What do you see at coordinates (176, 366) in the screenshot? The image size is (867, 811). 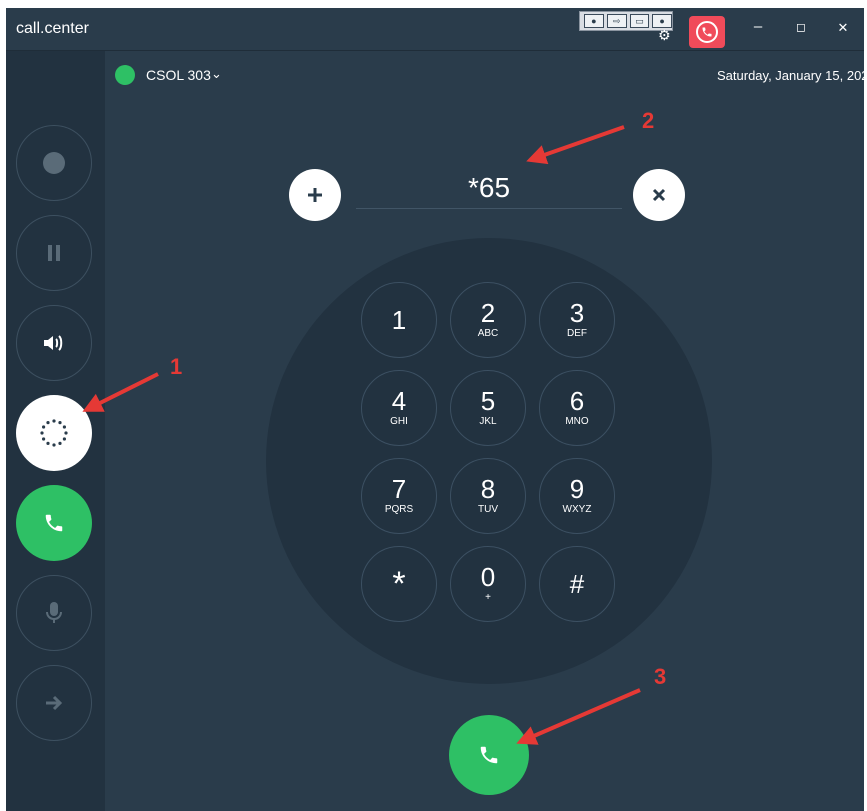 I see `annotation-label-1: 1` at bounding box center [176, 366].